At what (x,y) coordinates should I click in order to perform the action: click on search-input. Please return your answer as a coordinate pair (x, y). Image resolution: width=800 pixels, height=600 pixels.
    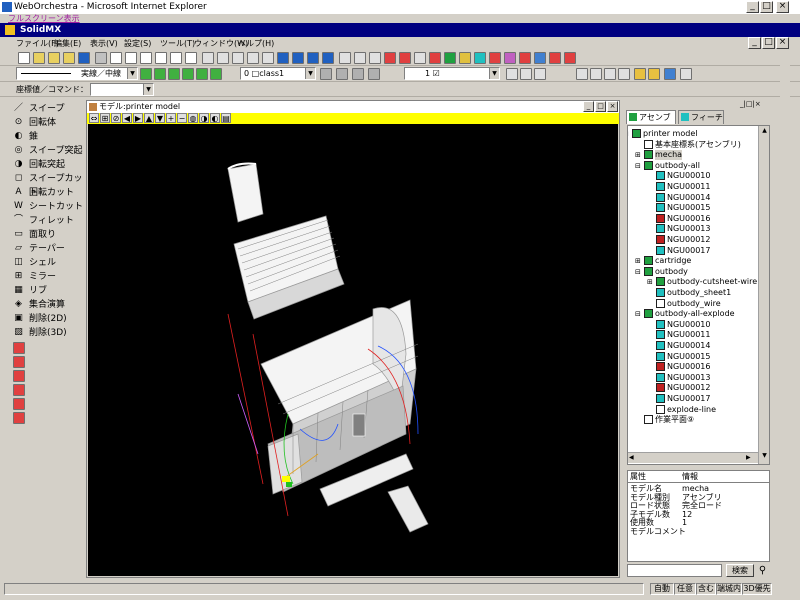
    Looking at the image, I should click on (674, 570).